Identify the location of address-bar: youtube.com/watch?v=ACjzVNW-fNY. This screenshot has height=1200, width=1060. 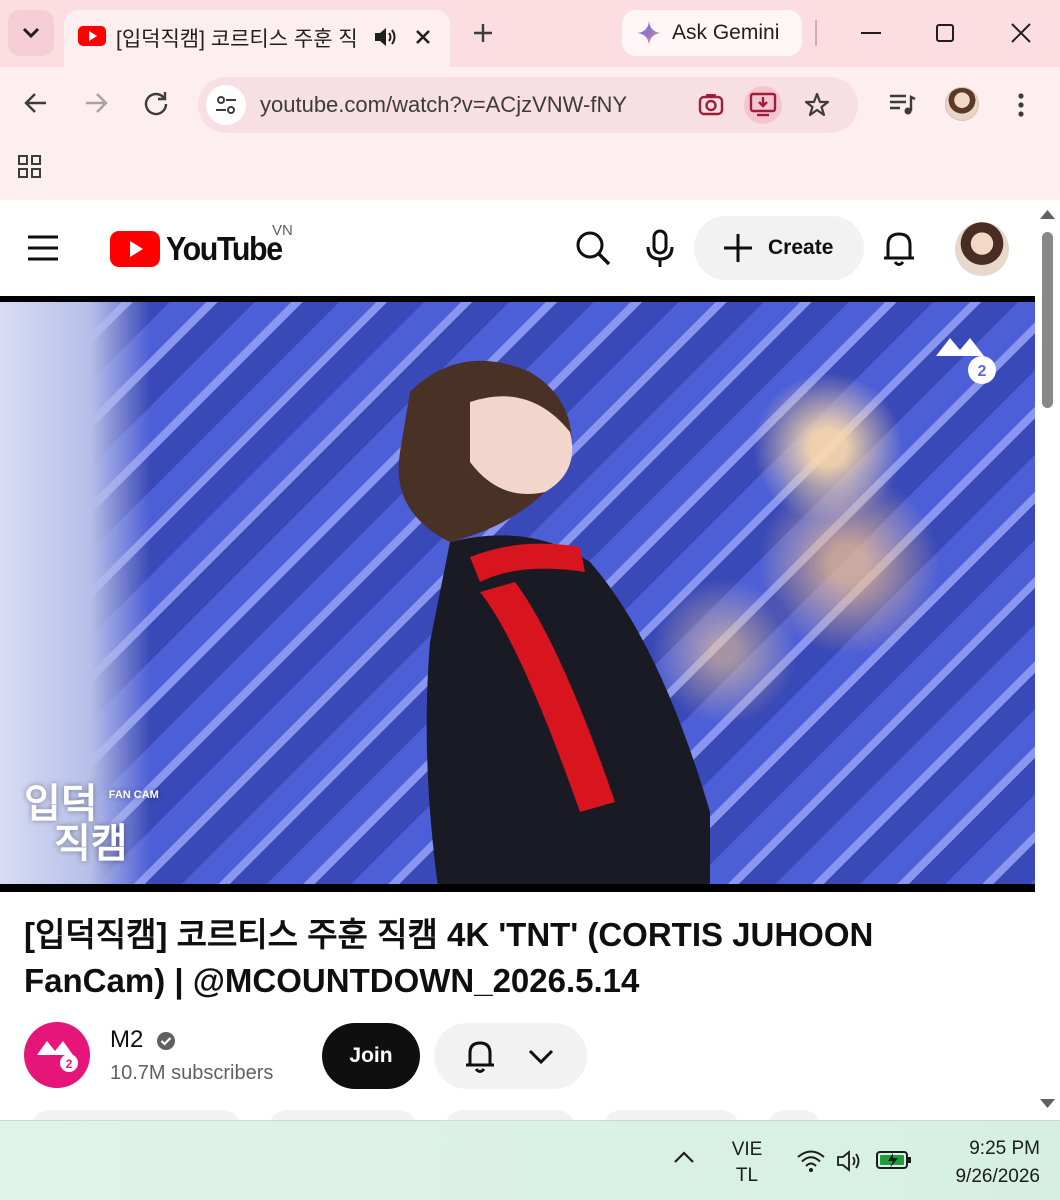
(528, 105).